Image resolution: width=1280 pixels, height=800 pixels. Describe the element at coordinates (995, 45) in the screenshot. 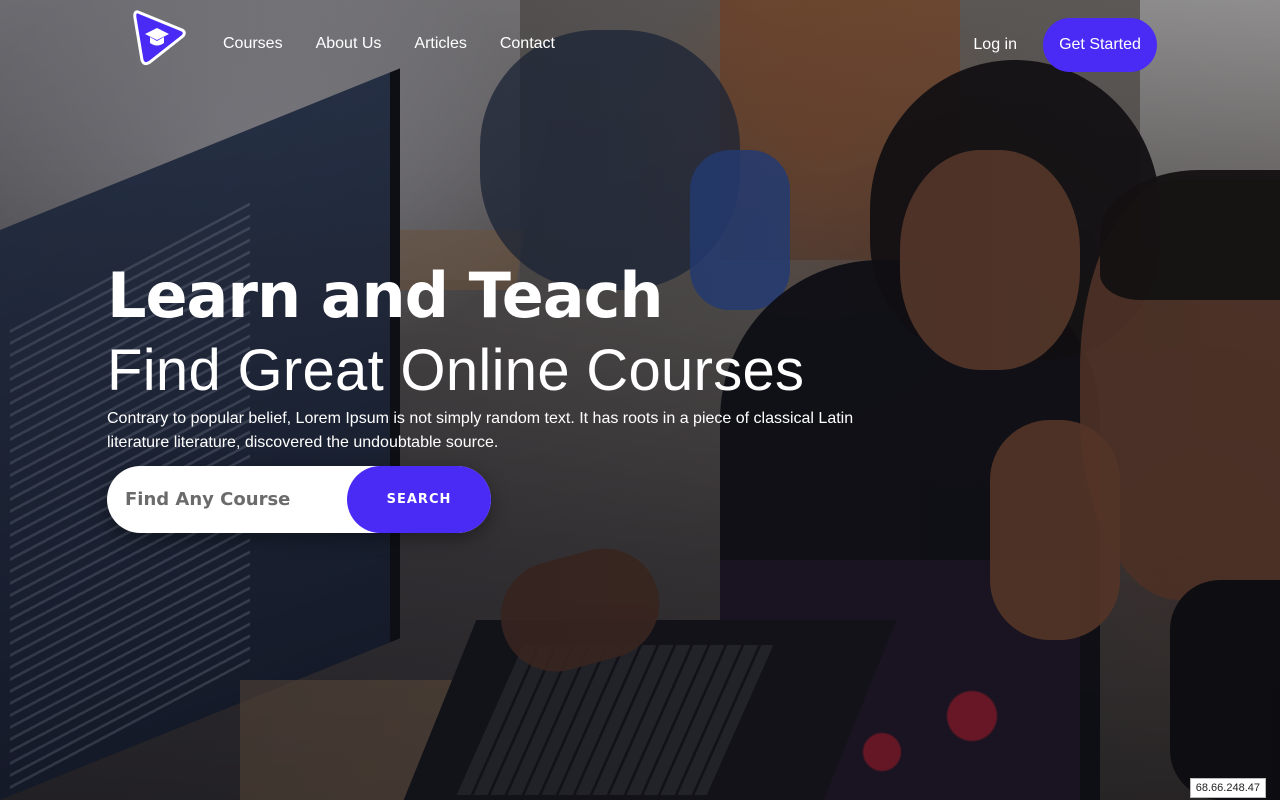

I see `login-link: Log in` at that location.